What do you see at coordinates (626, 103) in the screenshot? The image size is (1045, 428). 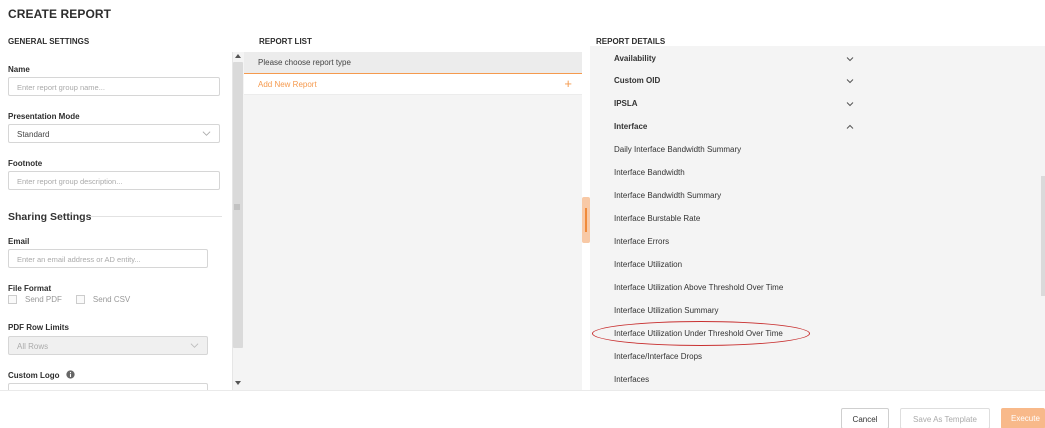 I see `category-ipsla: IPSLA` at bounding box center [626, 103].